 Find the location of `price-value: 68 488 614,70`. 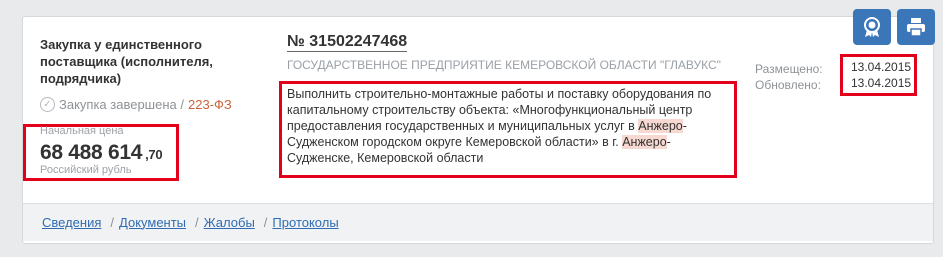

price-value: 68 488 614,70 is located at coordinates (101, 153).